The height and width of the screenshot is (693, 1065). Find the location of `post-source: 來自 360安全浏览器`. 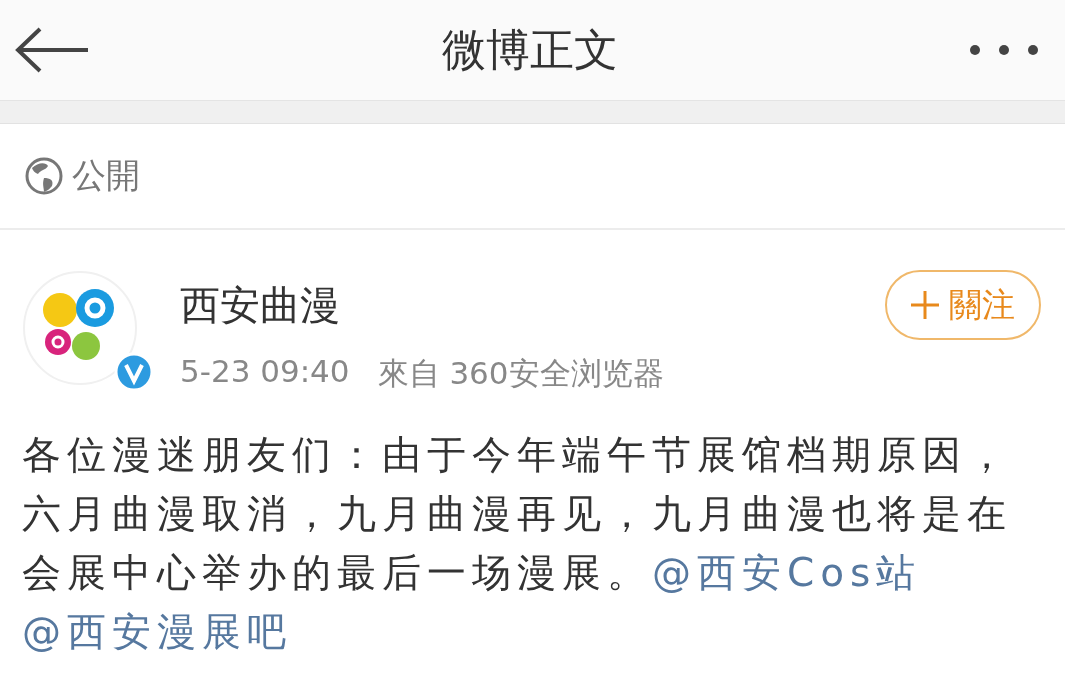

post-source: 來自 360安全浏览器 is located at coordinates (520, 373).